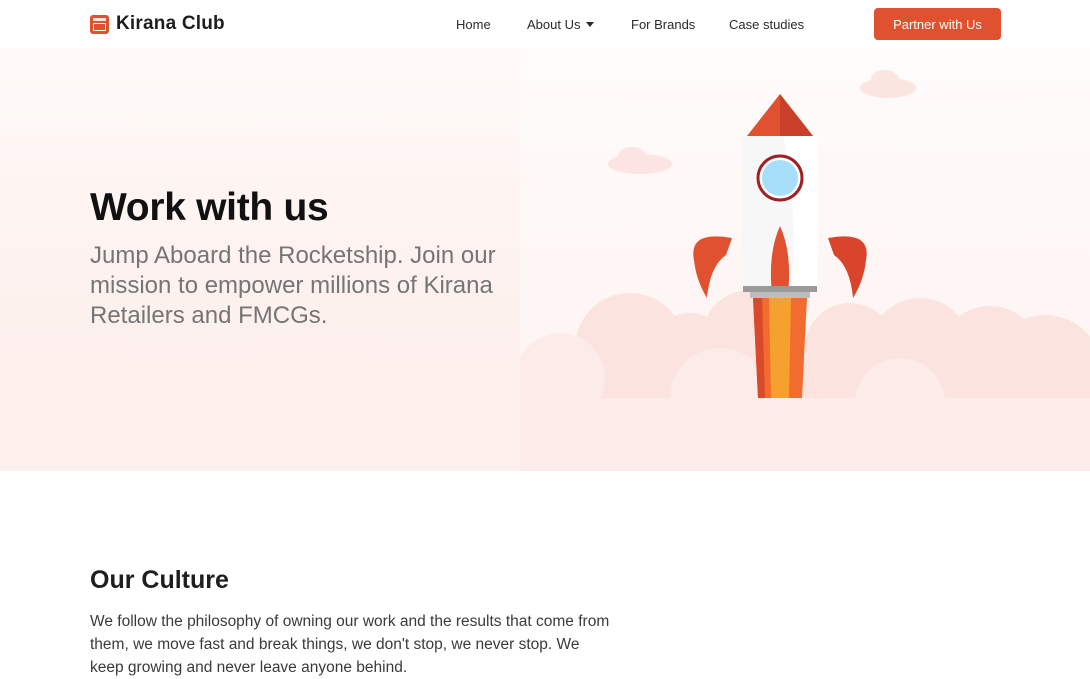 The width and height of the screenshot is (1090, 679). Describe the element at coordinates (473, 24) in the screenshot. I see `nav-home: Home` at that location.